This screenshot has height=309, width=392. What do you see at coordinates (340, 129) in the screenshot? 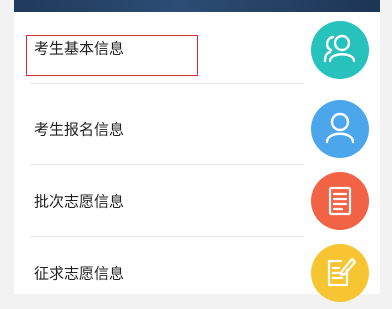
I see `user-icon` at bounding box center [340, 129].